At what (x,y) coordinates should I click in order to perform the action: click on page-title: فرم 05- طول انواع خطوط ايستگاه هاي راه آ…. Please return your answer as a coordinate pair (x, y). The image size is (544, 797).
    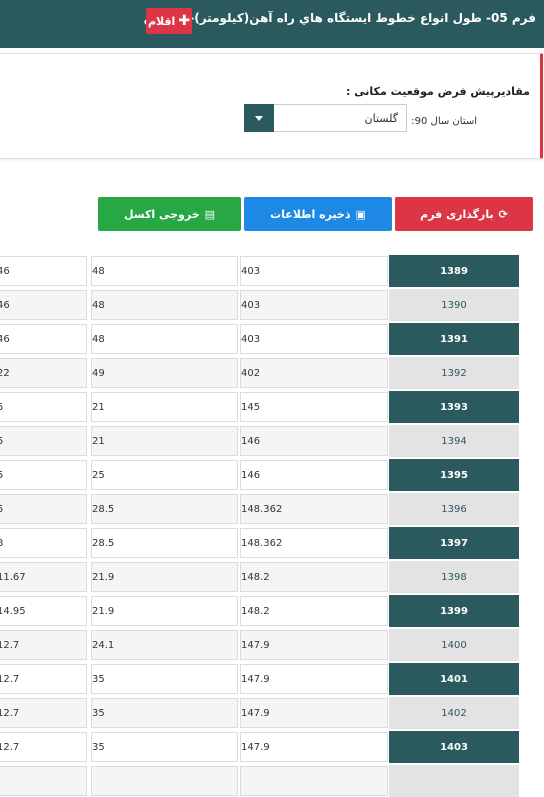
    Looking at the image, I should click on (339, 18).